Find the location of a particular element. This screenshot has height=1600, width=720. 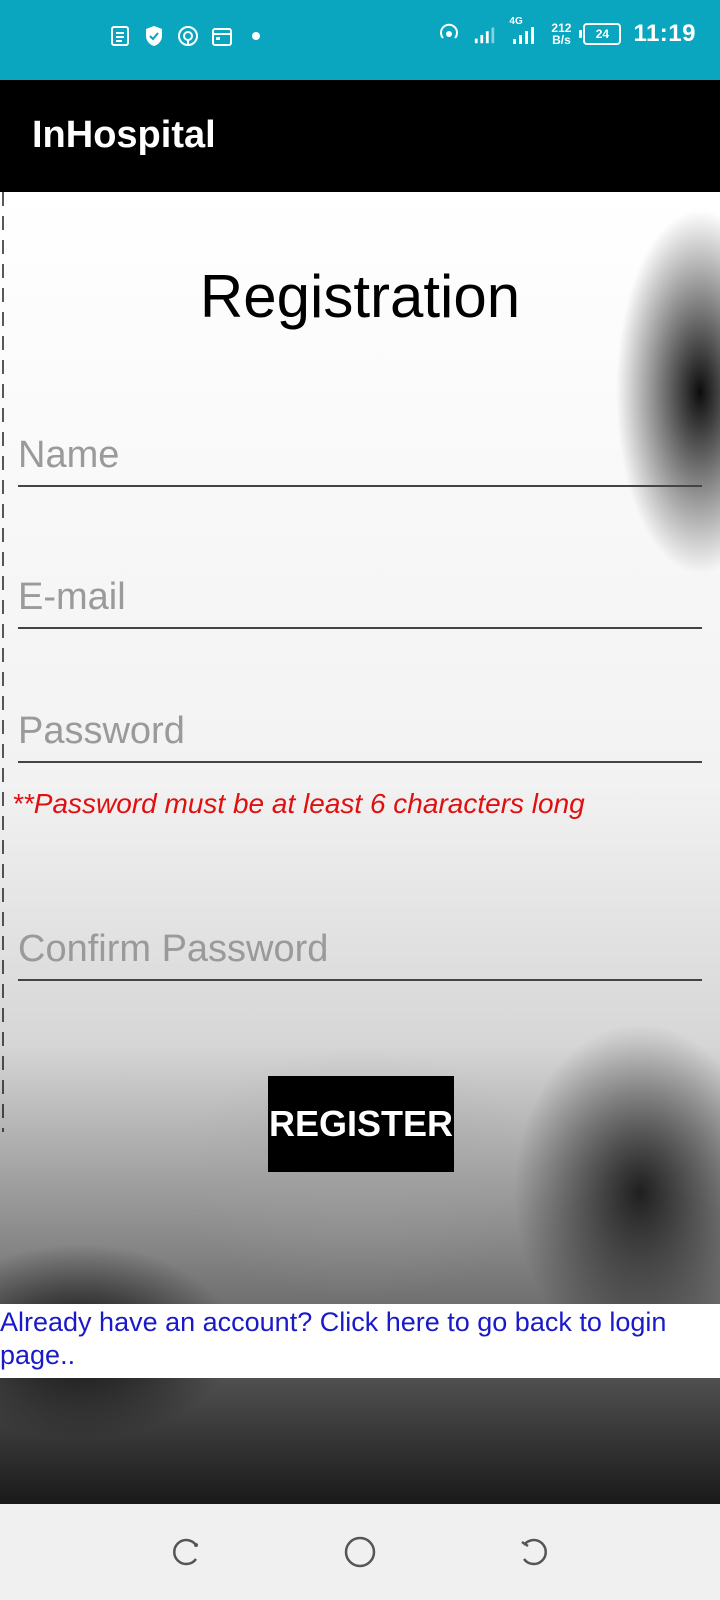

status-right-icons: 4G 212 B/s 24 11:19 is located at coordinates (566, 32).